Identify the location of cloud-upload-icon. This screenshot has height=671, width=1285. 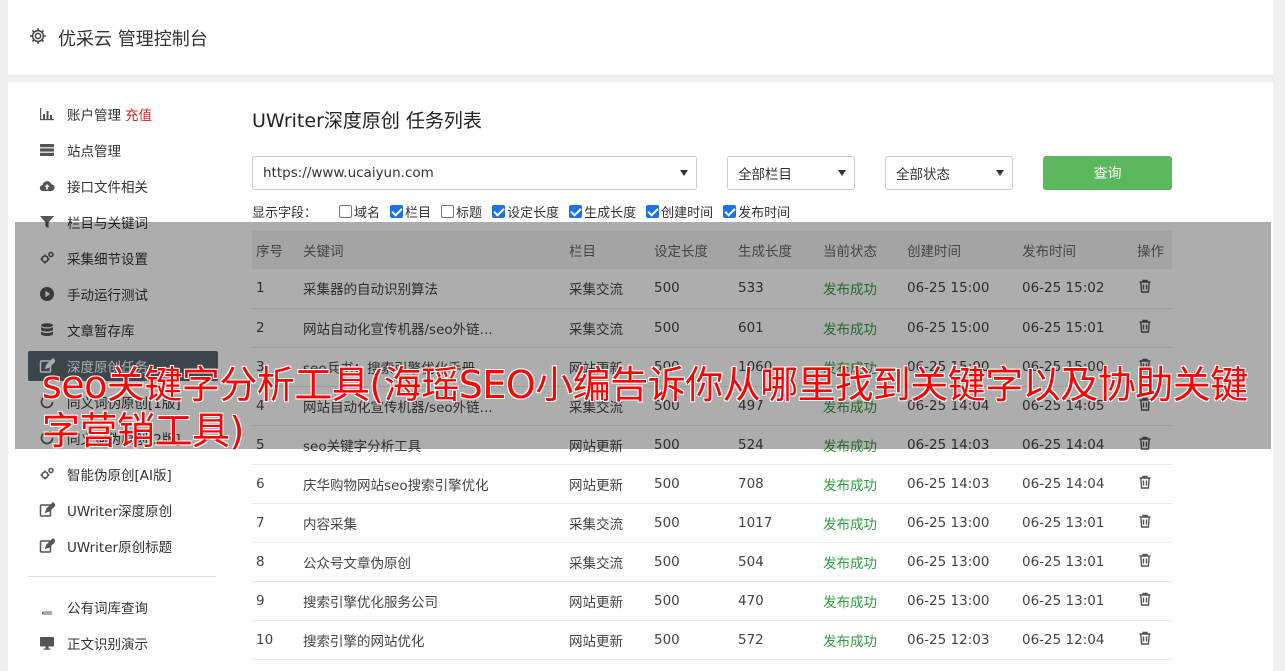
(47, 186).